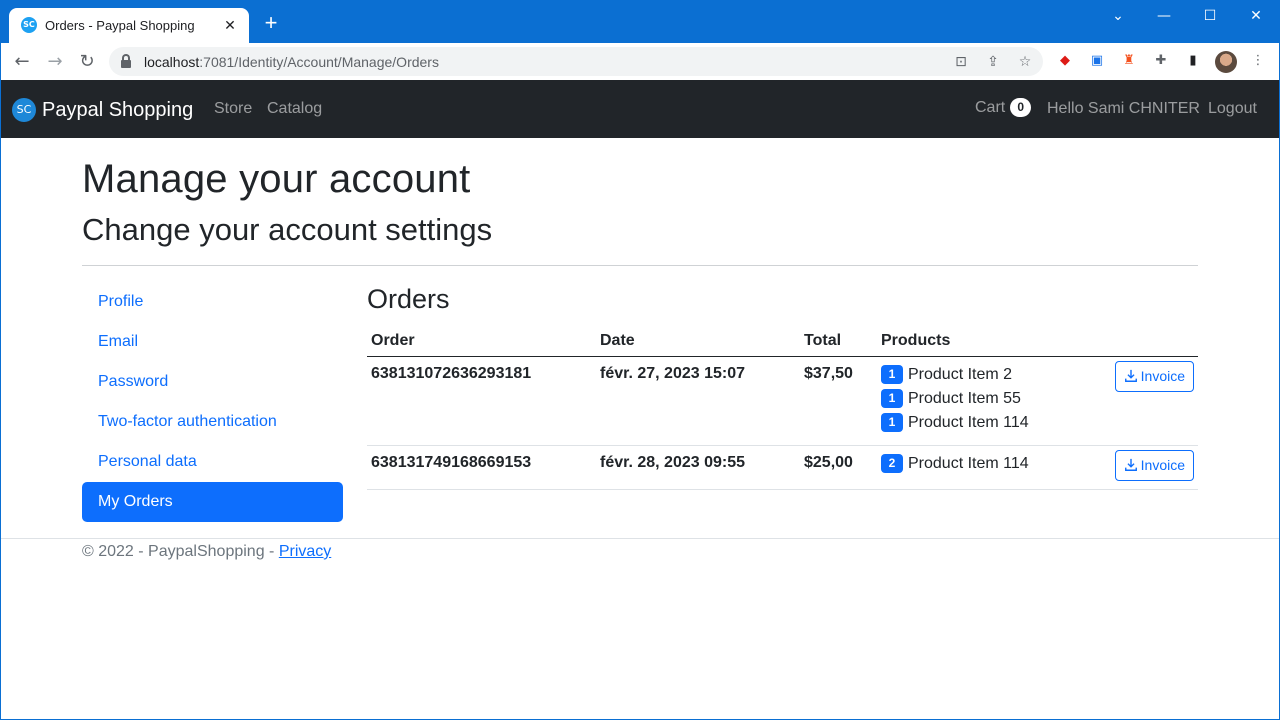 The height and width of the screenshot is (720, 1280). What do you see at coordinates (1154, 341) in the screenshot?
I see `column-header-actions` at bounding box center [1154, 341].